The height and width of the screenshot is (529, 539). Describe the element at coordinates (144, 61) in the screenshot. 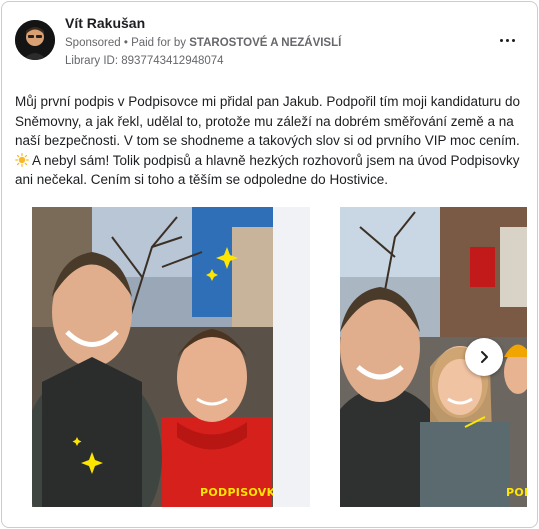

I see `library-id: Library ID: 8937743412948074` at that location.